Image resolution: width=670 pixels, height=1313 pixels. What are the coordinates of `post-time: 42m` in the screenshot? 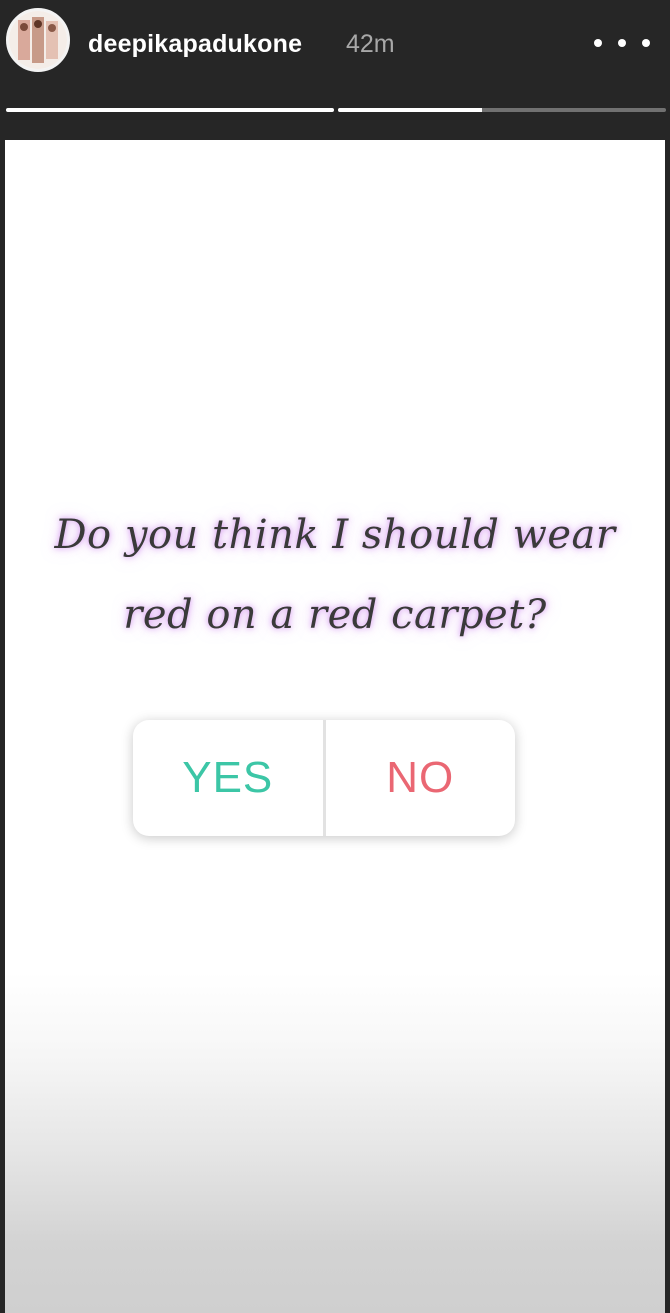 It's located at (370, 44).